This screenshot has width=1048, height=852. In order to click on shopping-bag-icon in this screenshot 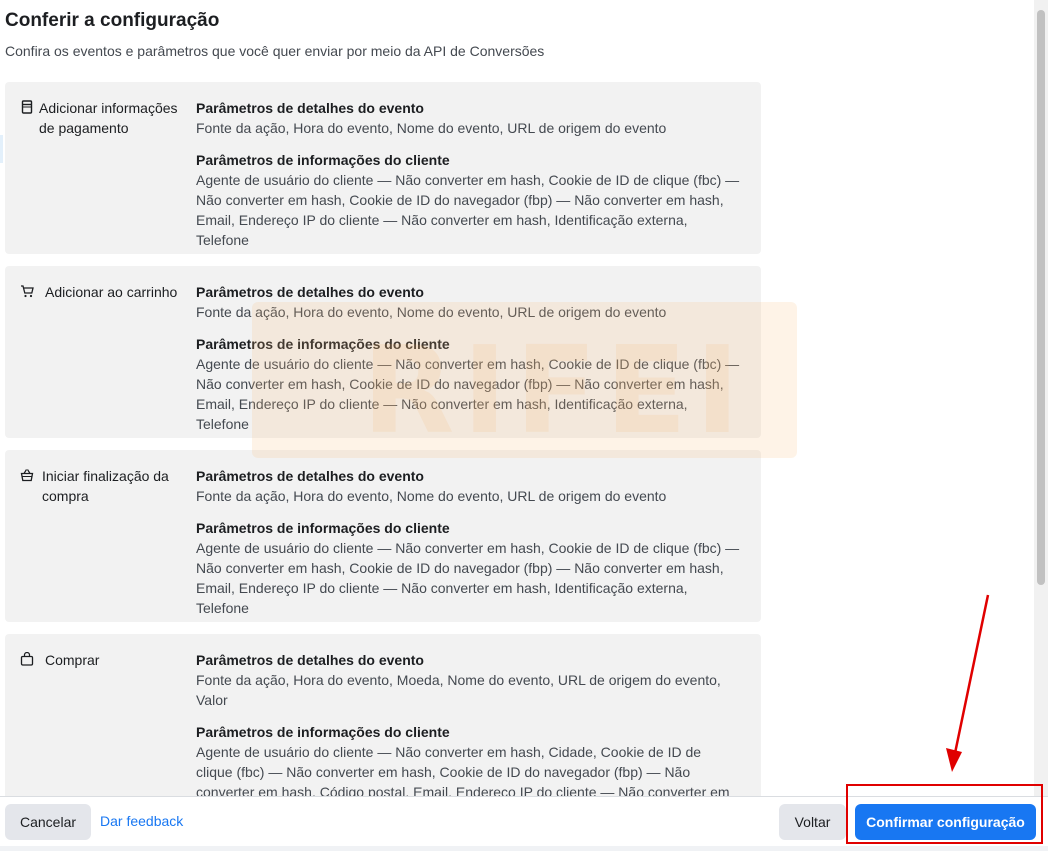, I will do `click(27, 659)`.